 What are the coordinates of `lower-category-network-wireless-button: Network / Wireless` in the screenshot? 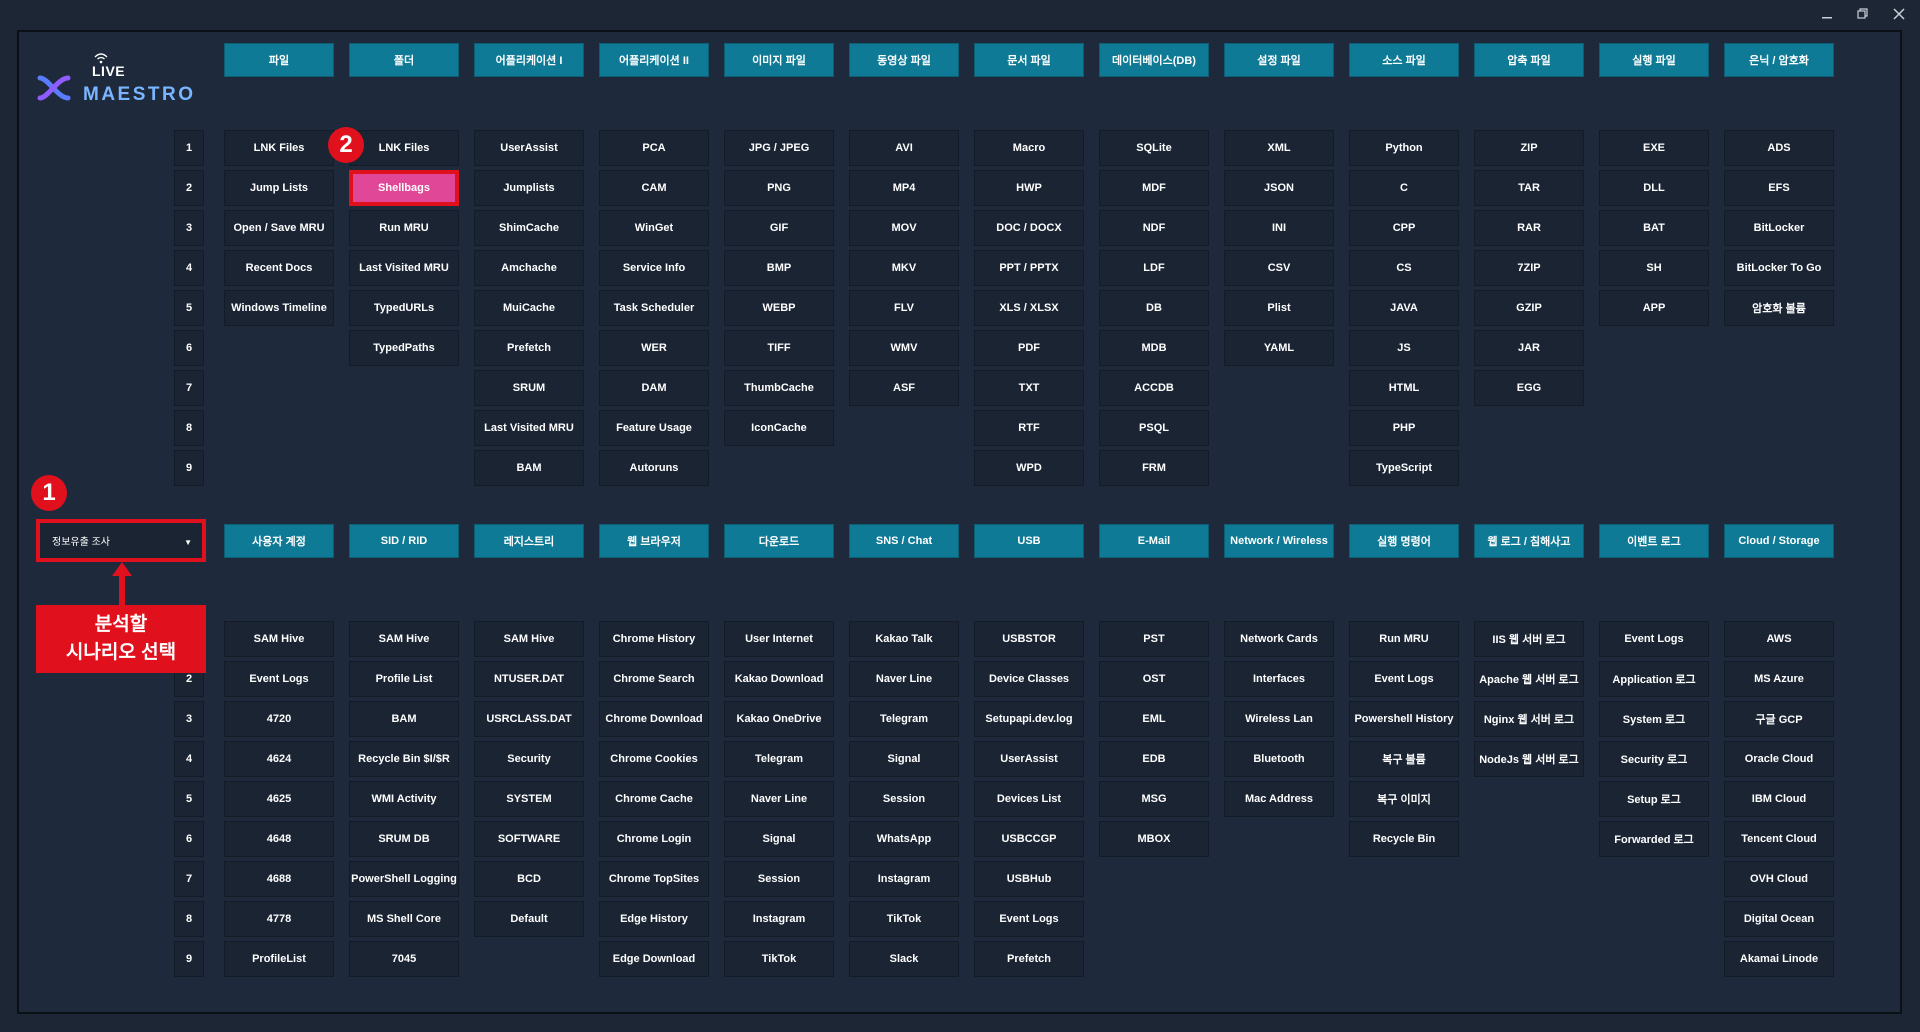 It's located at (1279, 541).